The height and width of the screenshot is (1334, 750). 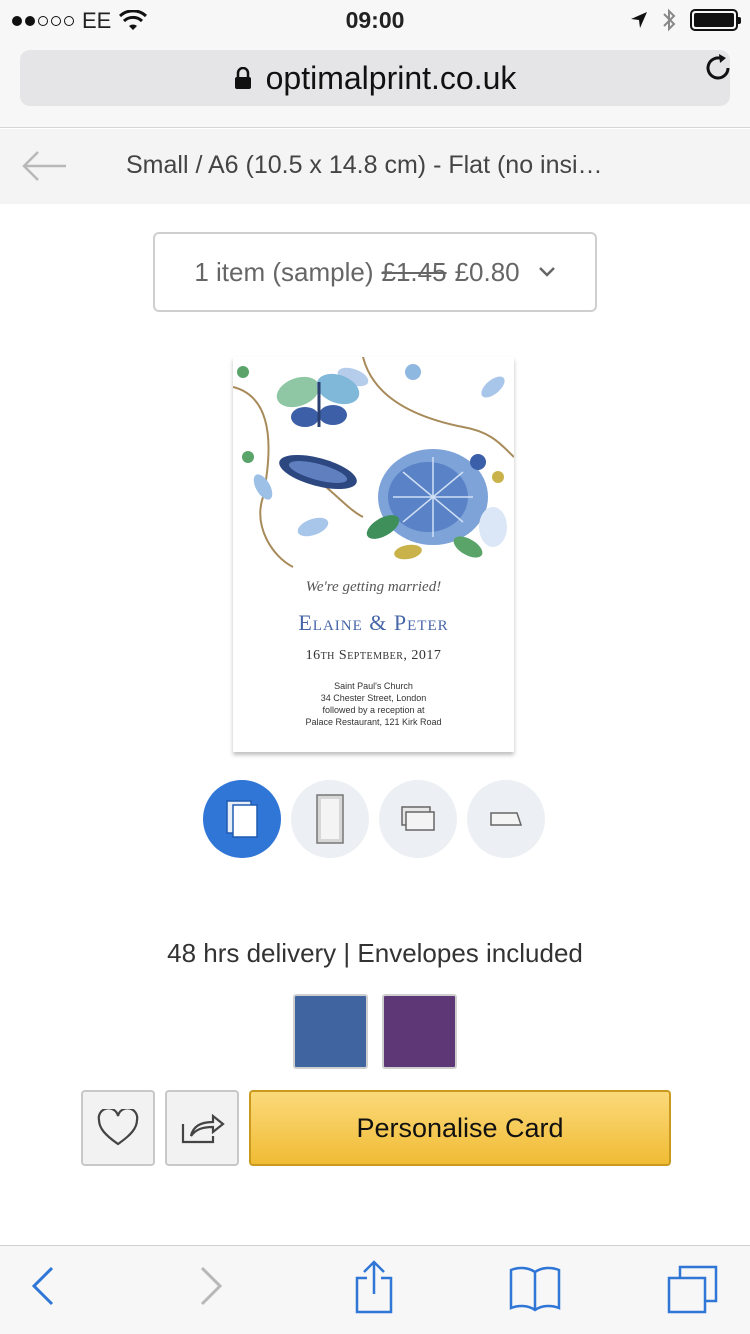 What do you see at coordinates (546, 272) in the screenshot?
I see `chevron-down-icon` at bounding box center [546, 272].